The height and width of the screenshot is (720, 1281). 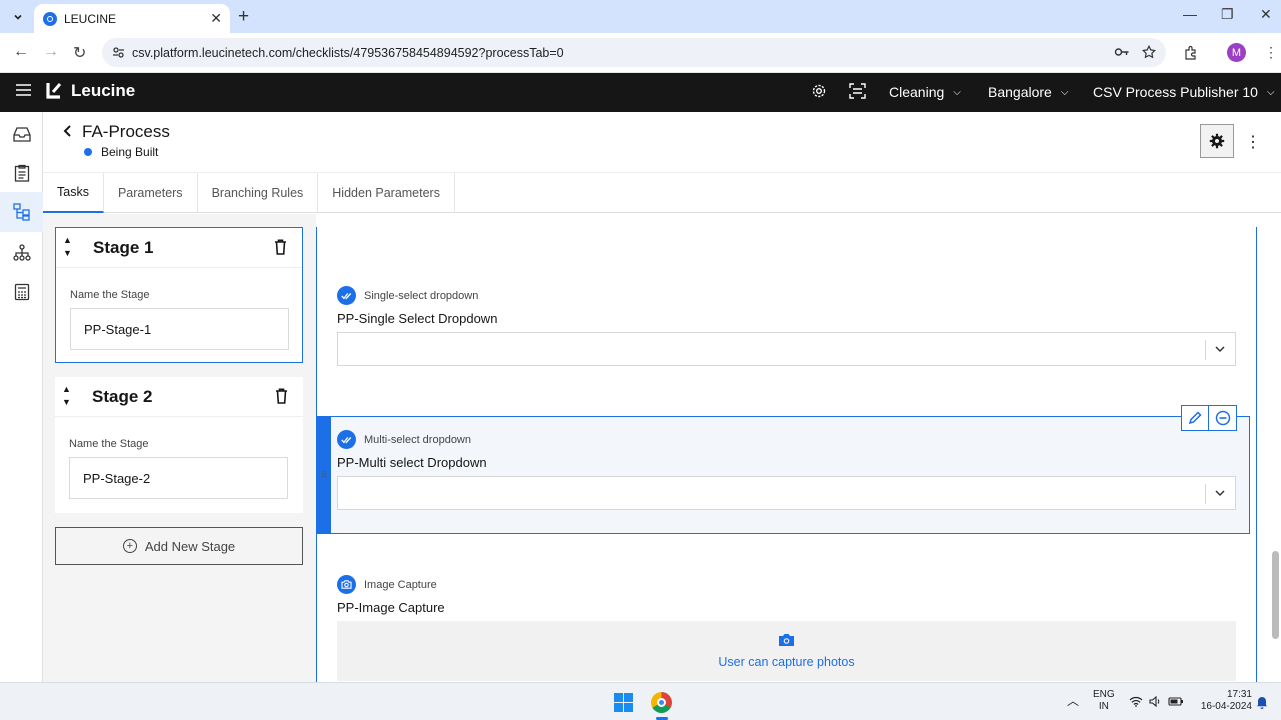 What do you see at coordinates (1073, 701) in the screenshot?
I see `tray-overflow-icon: ︿` at bounding box center [1073, 701].